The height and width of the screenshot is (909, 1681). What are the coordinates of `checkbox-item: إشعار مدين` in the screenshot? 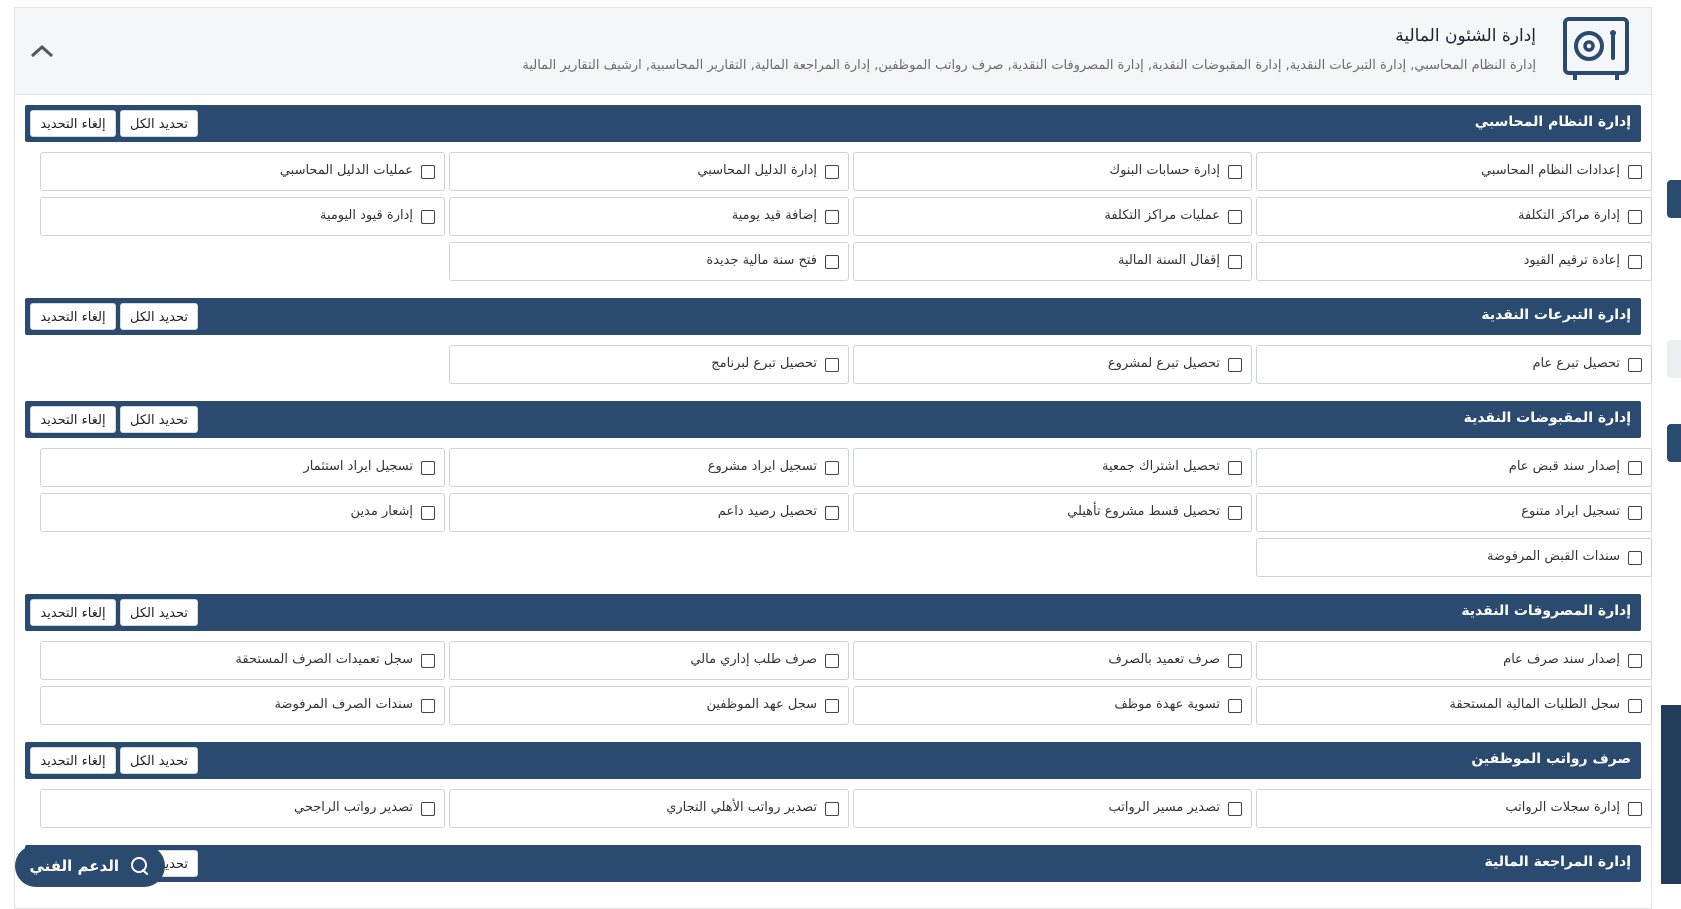 It's located at (242, 512).